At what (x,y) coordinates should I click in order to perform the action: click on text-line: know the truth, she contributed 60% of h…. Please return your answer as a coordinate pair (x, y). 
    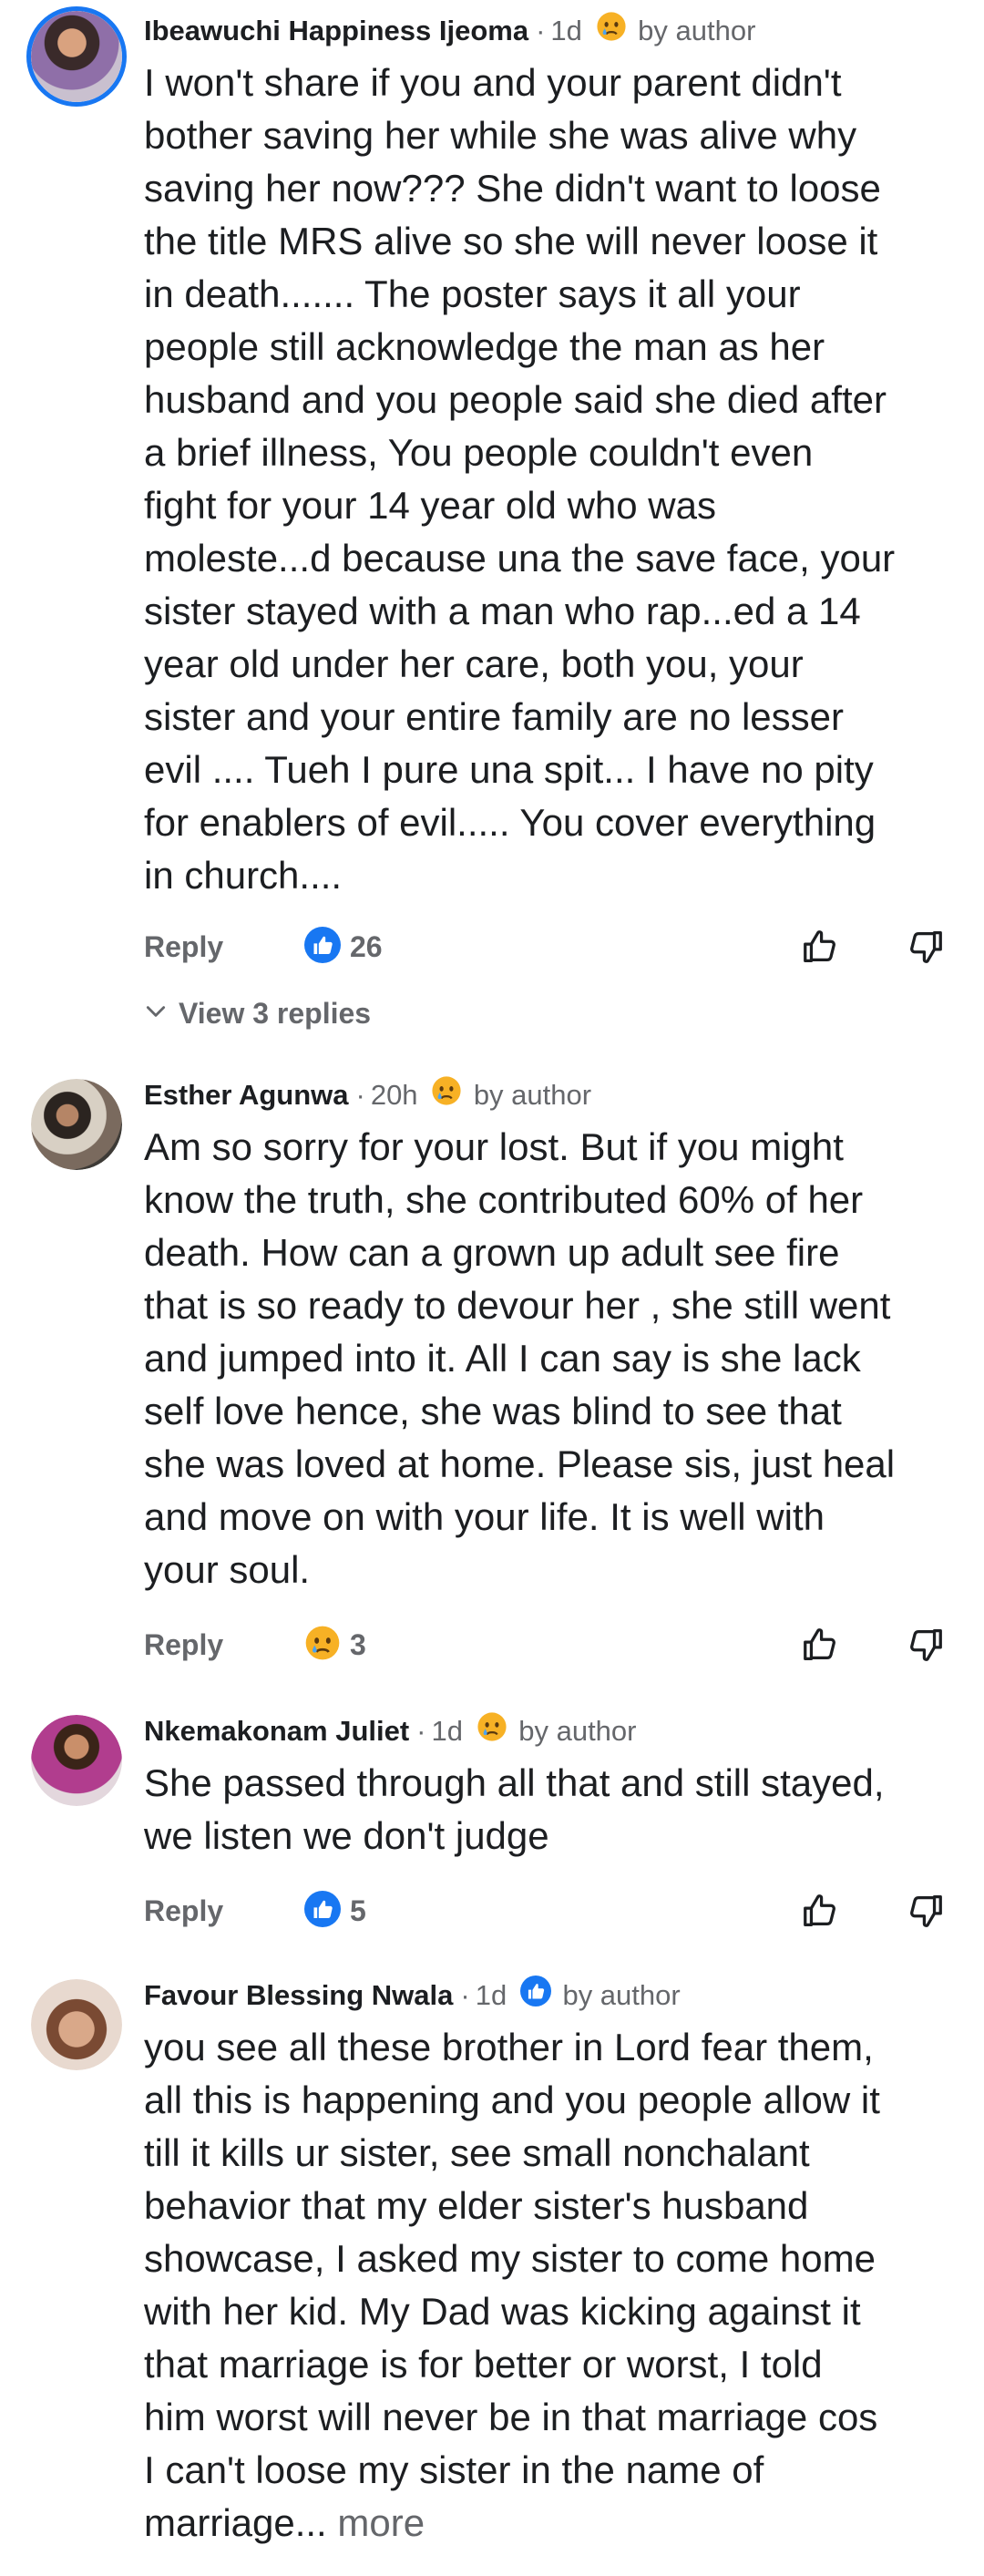
    Looking at the image, I should click on (504, 1199).